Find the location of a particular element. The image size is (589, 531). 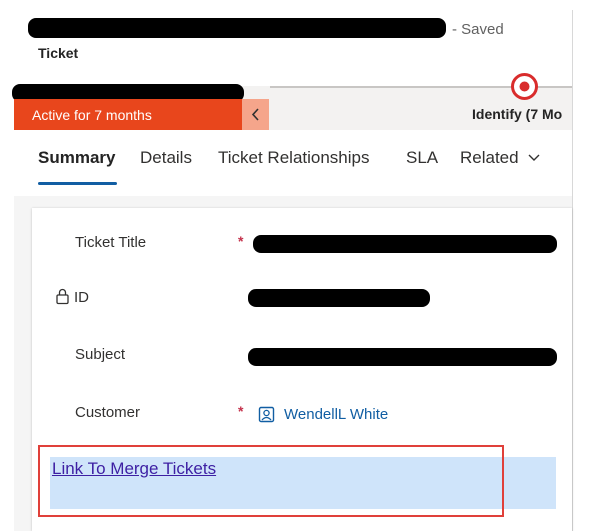

tab-summary: Summary is located at coordinates (76, 158).